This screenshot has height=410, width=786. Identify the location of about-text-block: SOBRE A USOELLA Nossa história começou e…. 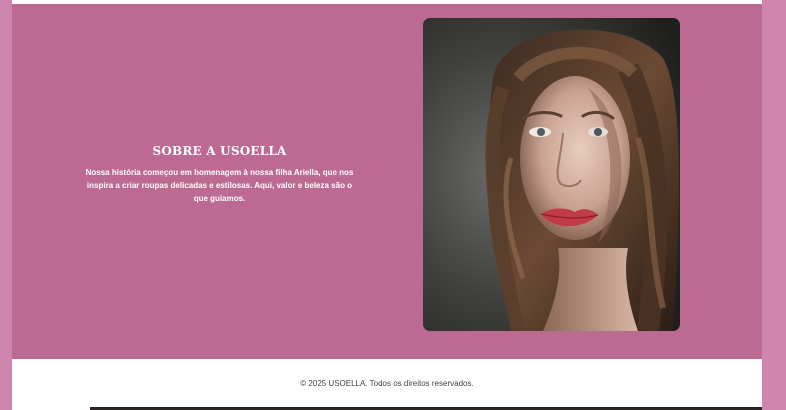
(219, 174).